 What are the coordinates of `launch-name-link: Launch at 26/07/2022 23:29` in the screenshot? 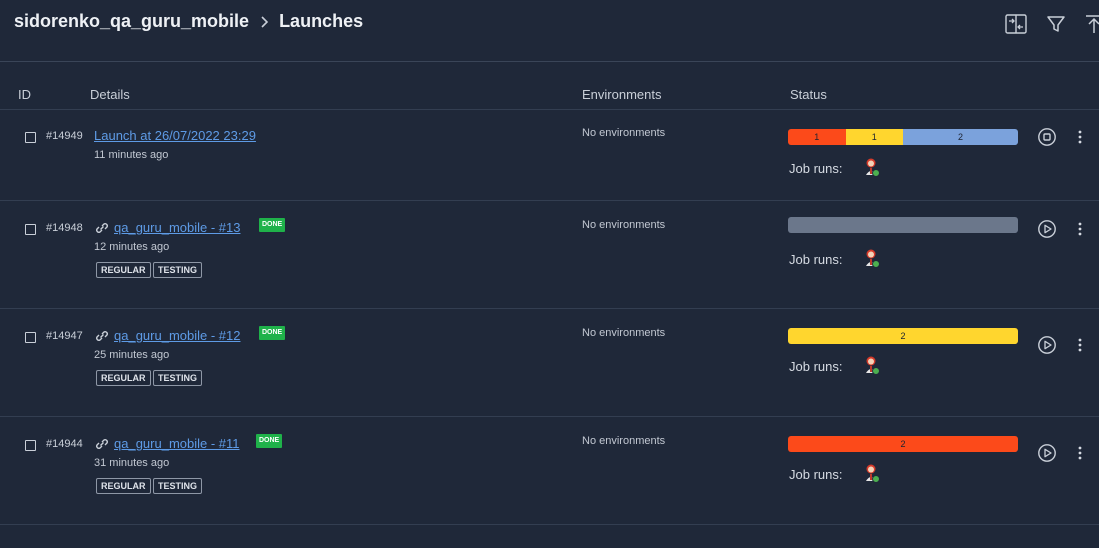 It's located at (175, 135).